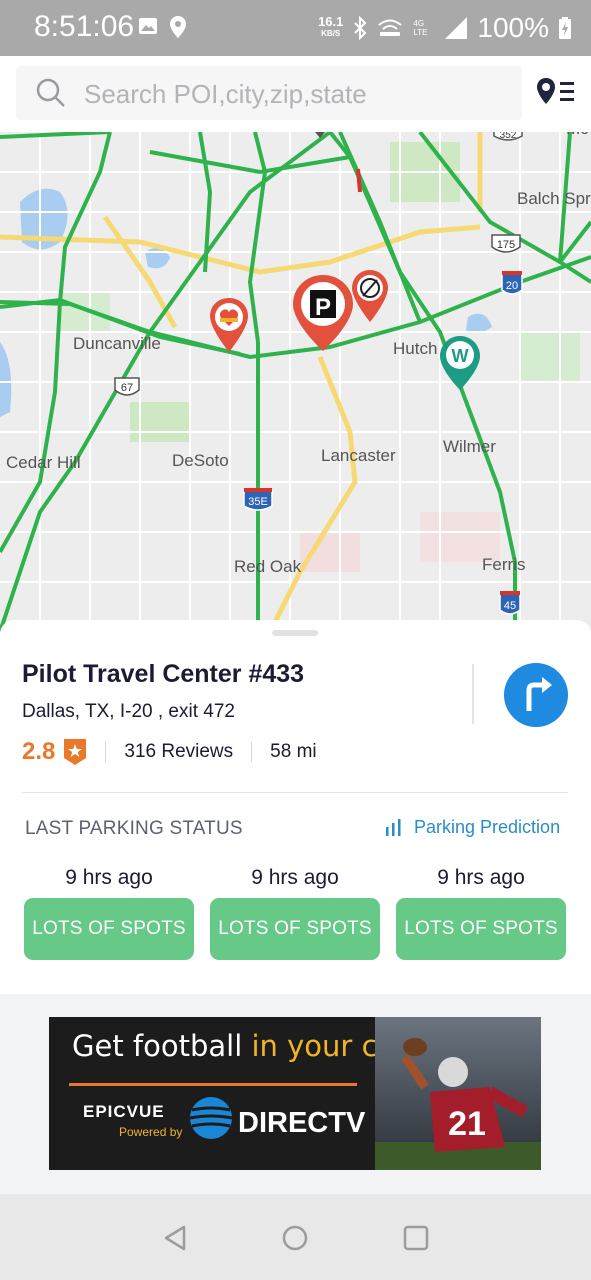 This screenshot has height=1280, width=591. What do you see at coordinates (134, 828) in the screenshot?
I see `last-parking-status-title: LAST PARKING STATUS` at bounding box center [134, 828].